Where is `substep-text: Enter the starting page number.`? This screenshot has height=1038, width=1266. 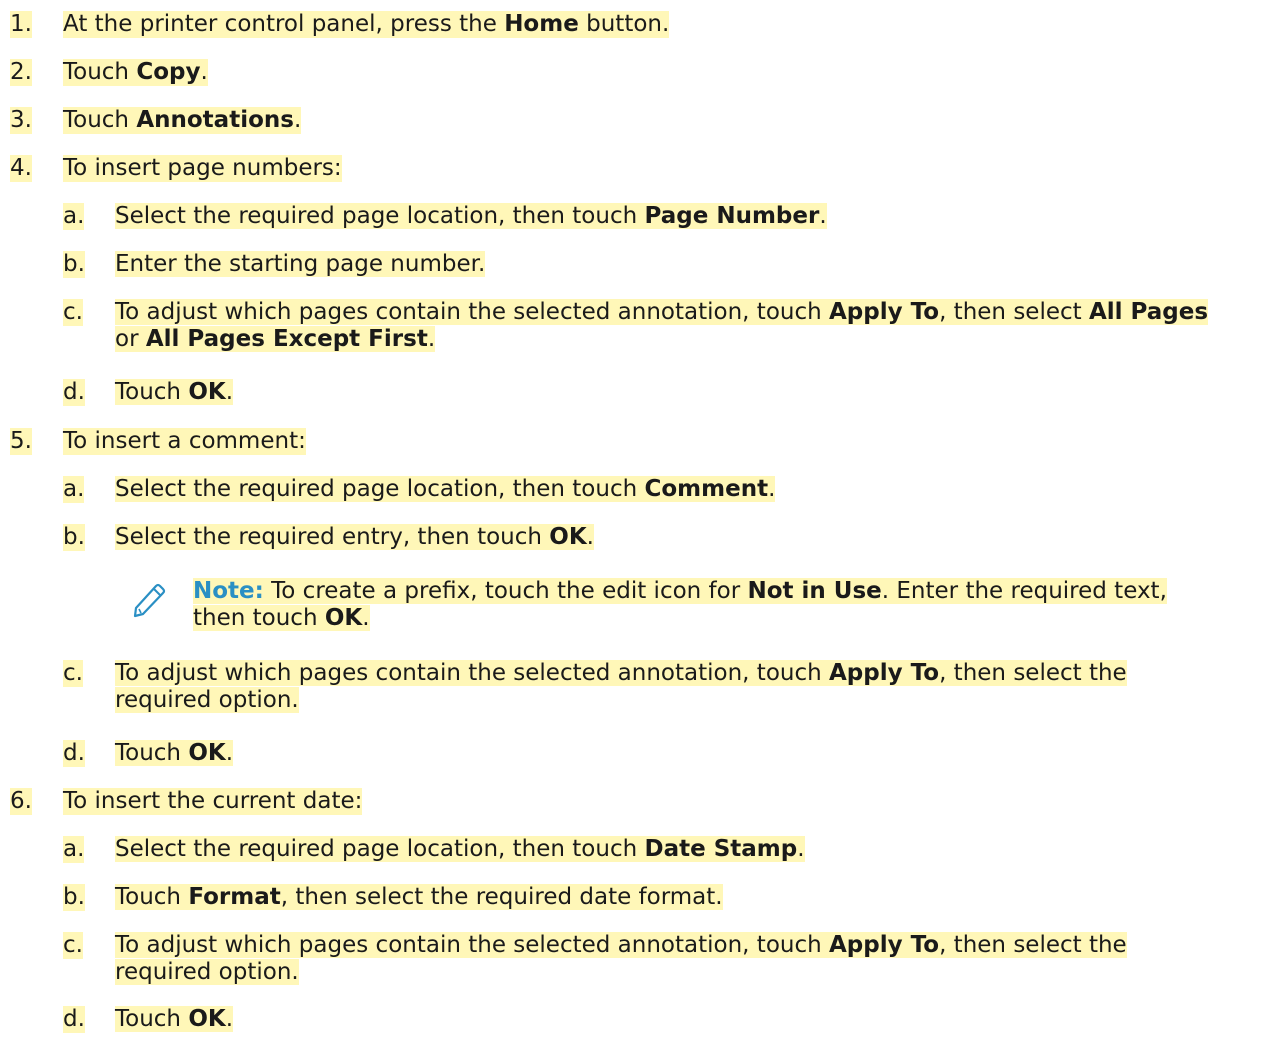
substep-text: Enter the starting page number. is located at coordinates (300, 264).